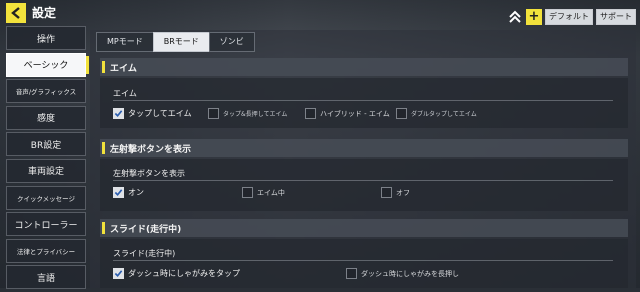 This screenshot has width=640, height=292. I want to click on tab-br-mode: BRモード, so click(180, 42).